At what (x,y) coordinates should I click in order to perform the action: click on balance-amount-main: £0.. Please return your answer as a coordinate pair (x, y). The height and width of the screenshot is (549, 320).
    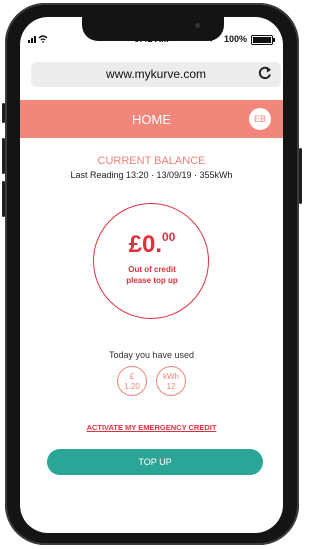
    Looking at the image, I should click on (145, 244).